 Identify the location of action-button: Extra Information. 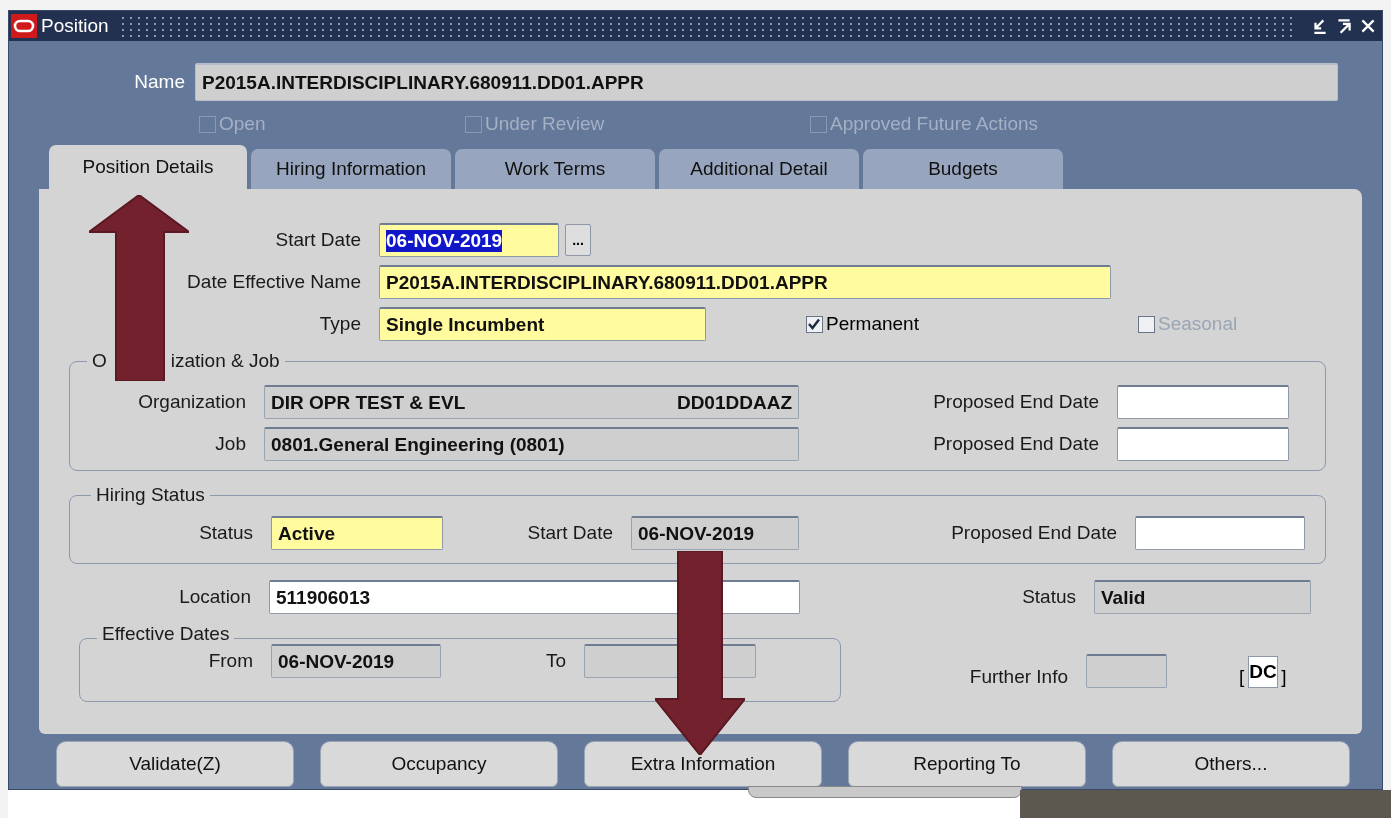
(703, 764).